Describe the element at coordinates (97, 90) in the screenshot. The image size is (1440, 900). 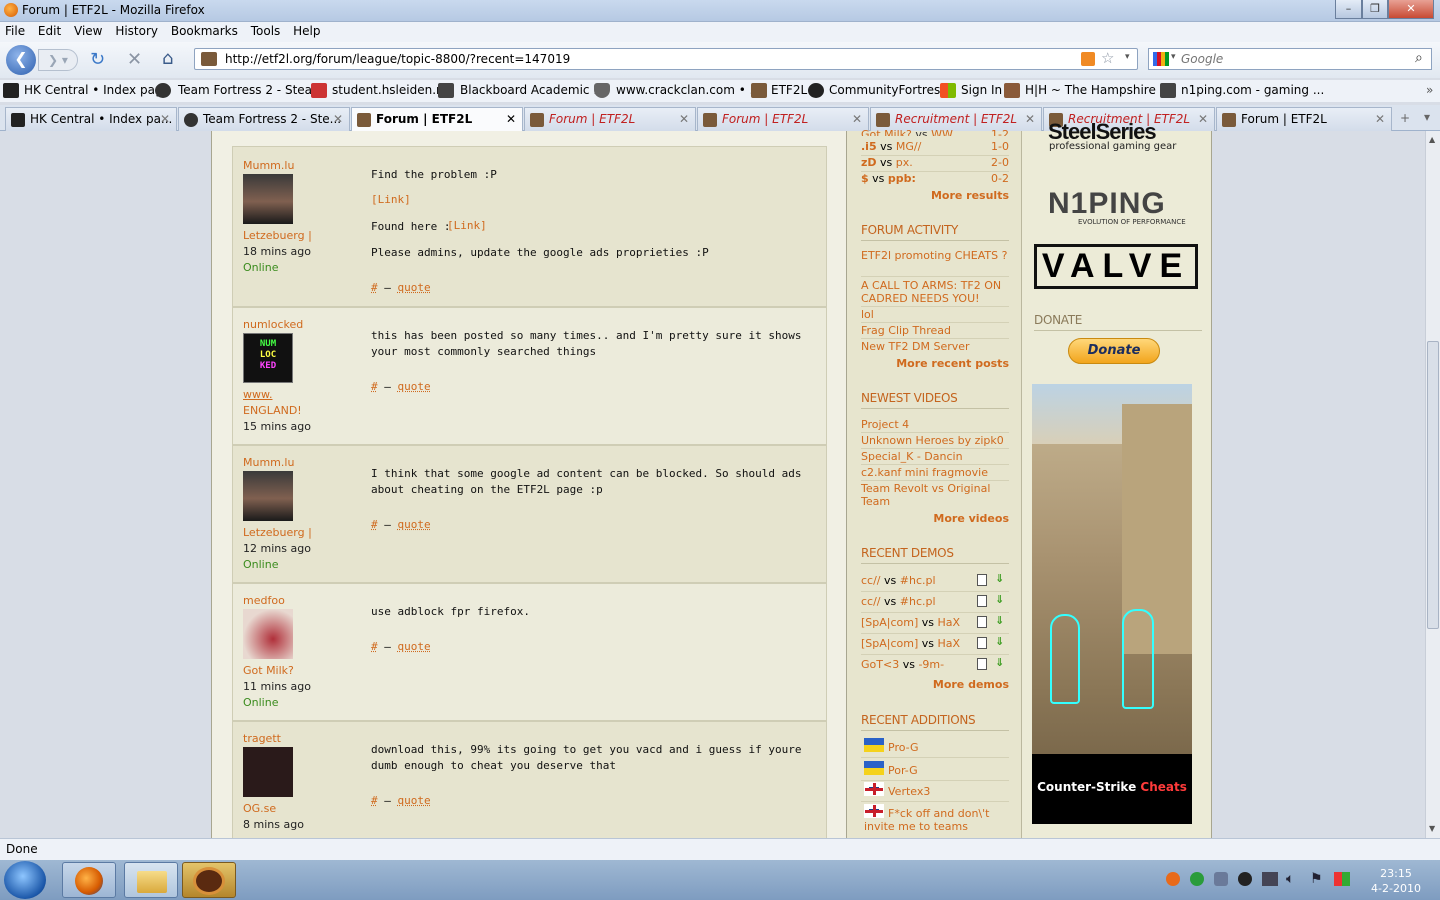
I see `bookmark-hk-central: HK Central • Index page` at that location.